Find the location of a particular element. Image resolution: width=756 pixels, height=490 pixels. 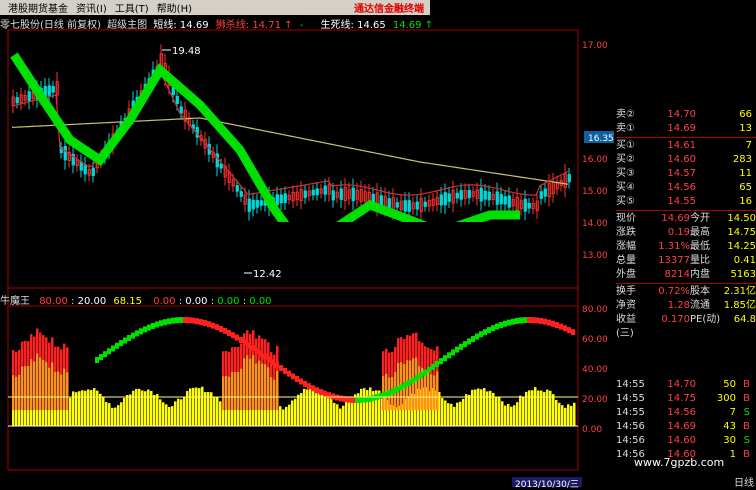

bid-label: 买② is located at coordinates (625, 159).